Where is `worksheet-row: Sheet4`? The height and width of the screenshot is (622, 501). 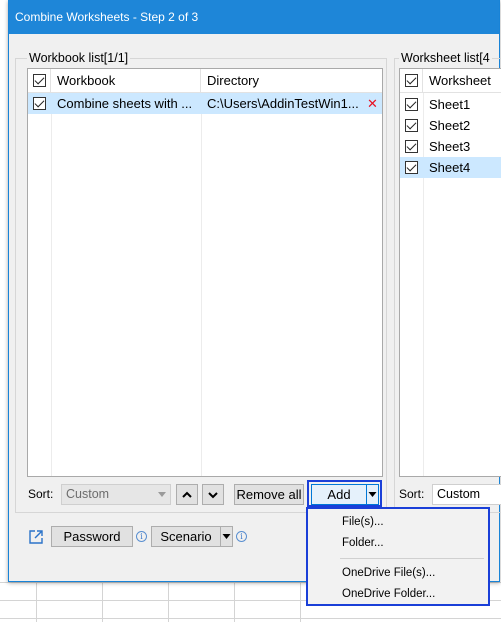 worksheet-row: Sheet4 is located at coordinates (450, 167).